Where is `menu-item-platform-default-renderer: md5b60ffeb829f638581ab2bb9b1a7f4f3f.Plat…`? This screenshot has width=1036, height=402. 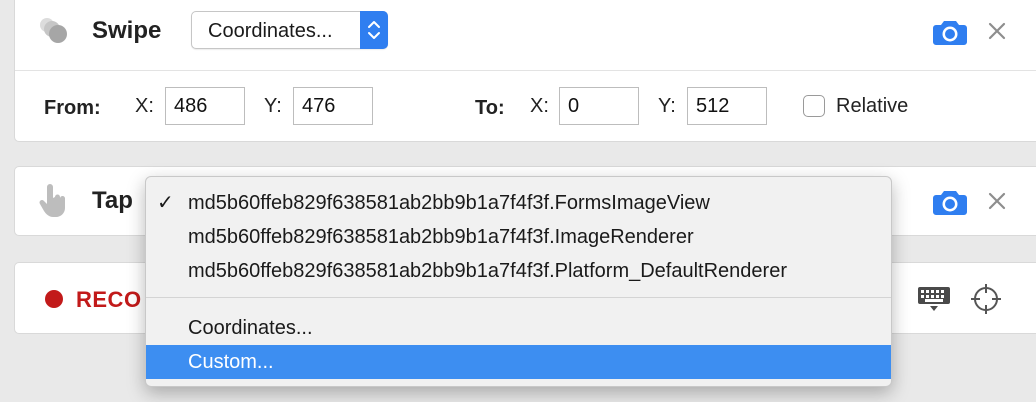 menu-item-platform-default-renderer: md5b60ffeb829f638581ab2bb9b1a7f4f3f.Plat… is located at coordinates (518, 271).